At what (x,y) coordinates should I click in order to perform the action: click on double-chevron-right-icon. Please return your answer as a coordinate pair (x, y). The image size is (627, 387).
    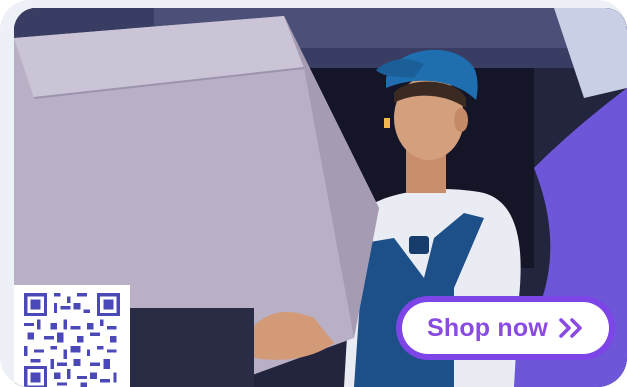
    Looking at the image, I should click on (570, 328).